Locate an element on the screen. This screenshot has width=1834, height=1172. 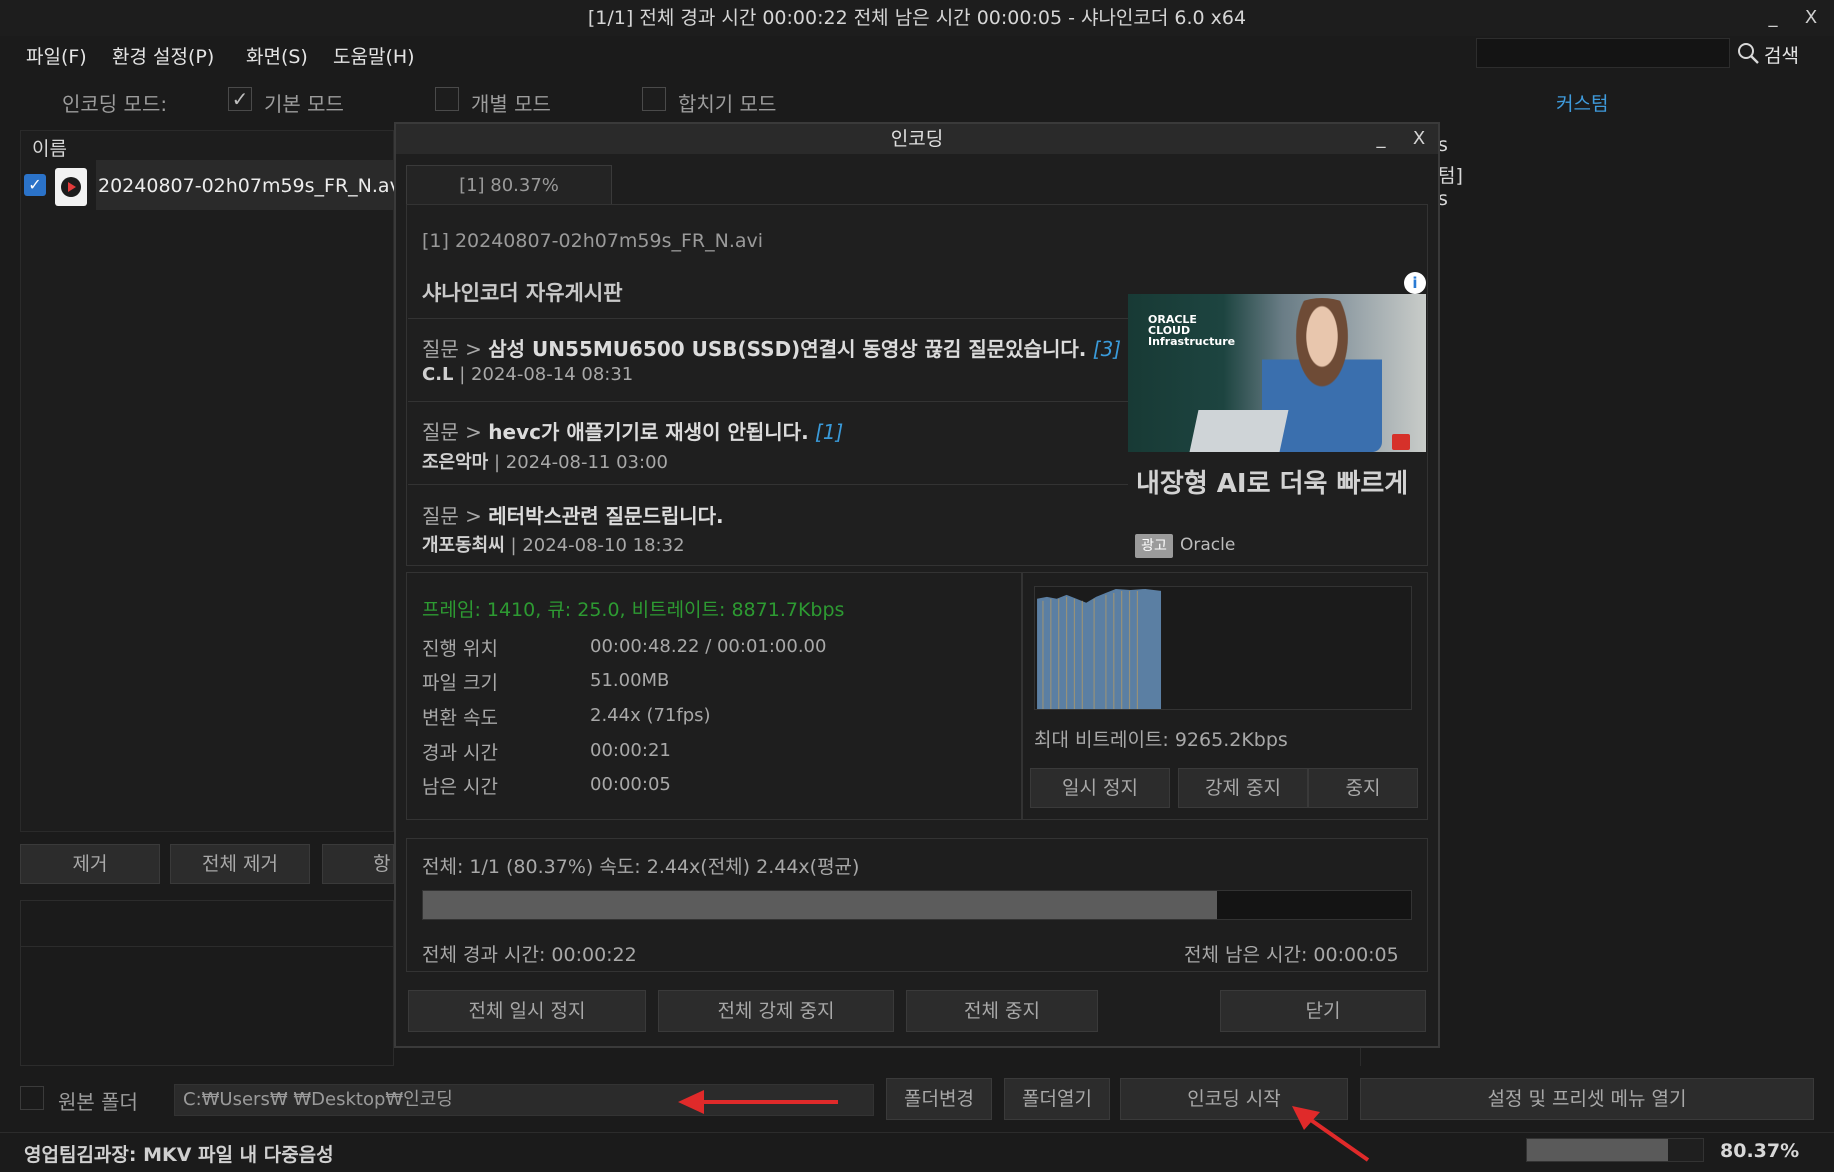
video-file-icon is located at coordinates (71, 187).